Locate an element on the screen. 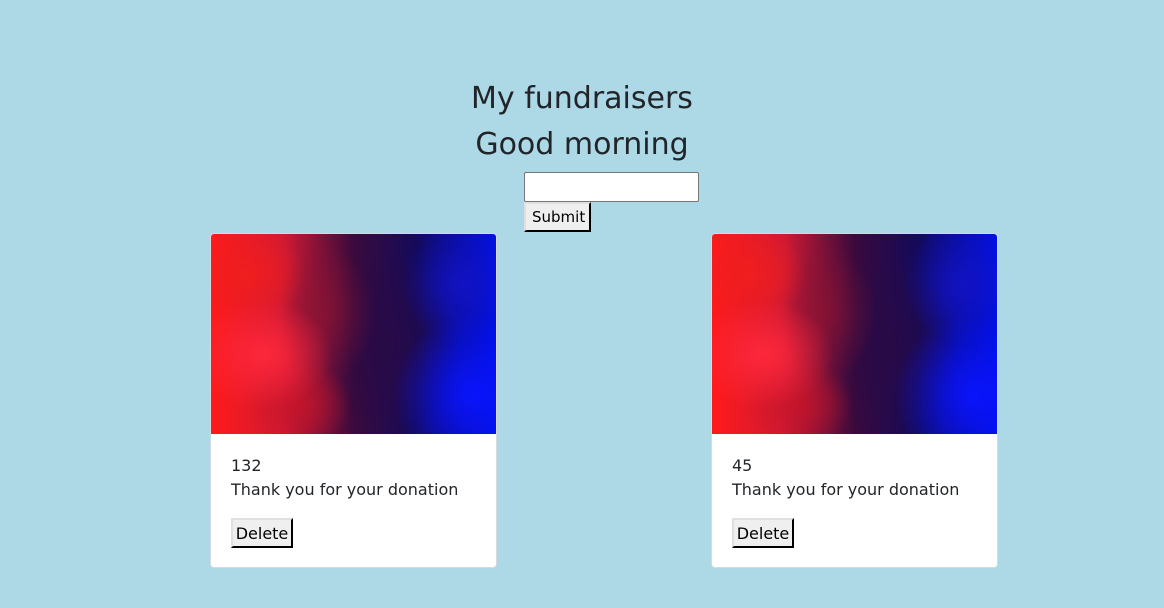  card-amount: 132 is located at coordinates (246, 465).